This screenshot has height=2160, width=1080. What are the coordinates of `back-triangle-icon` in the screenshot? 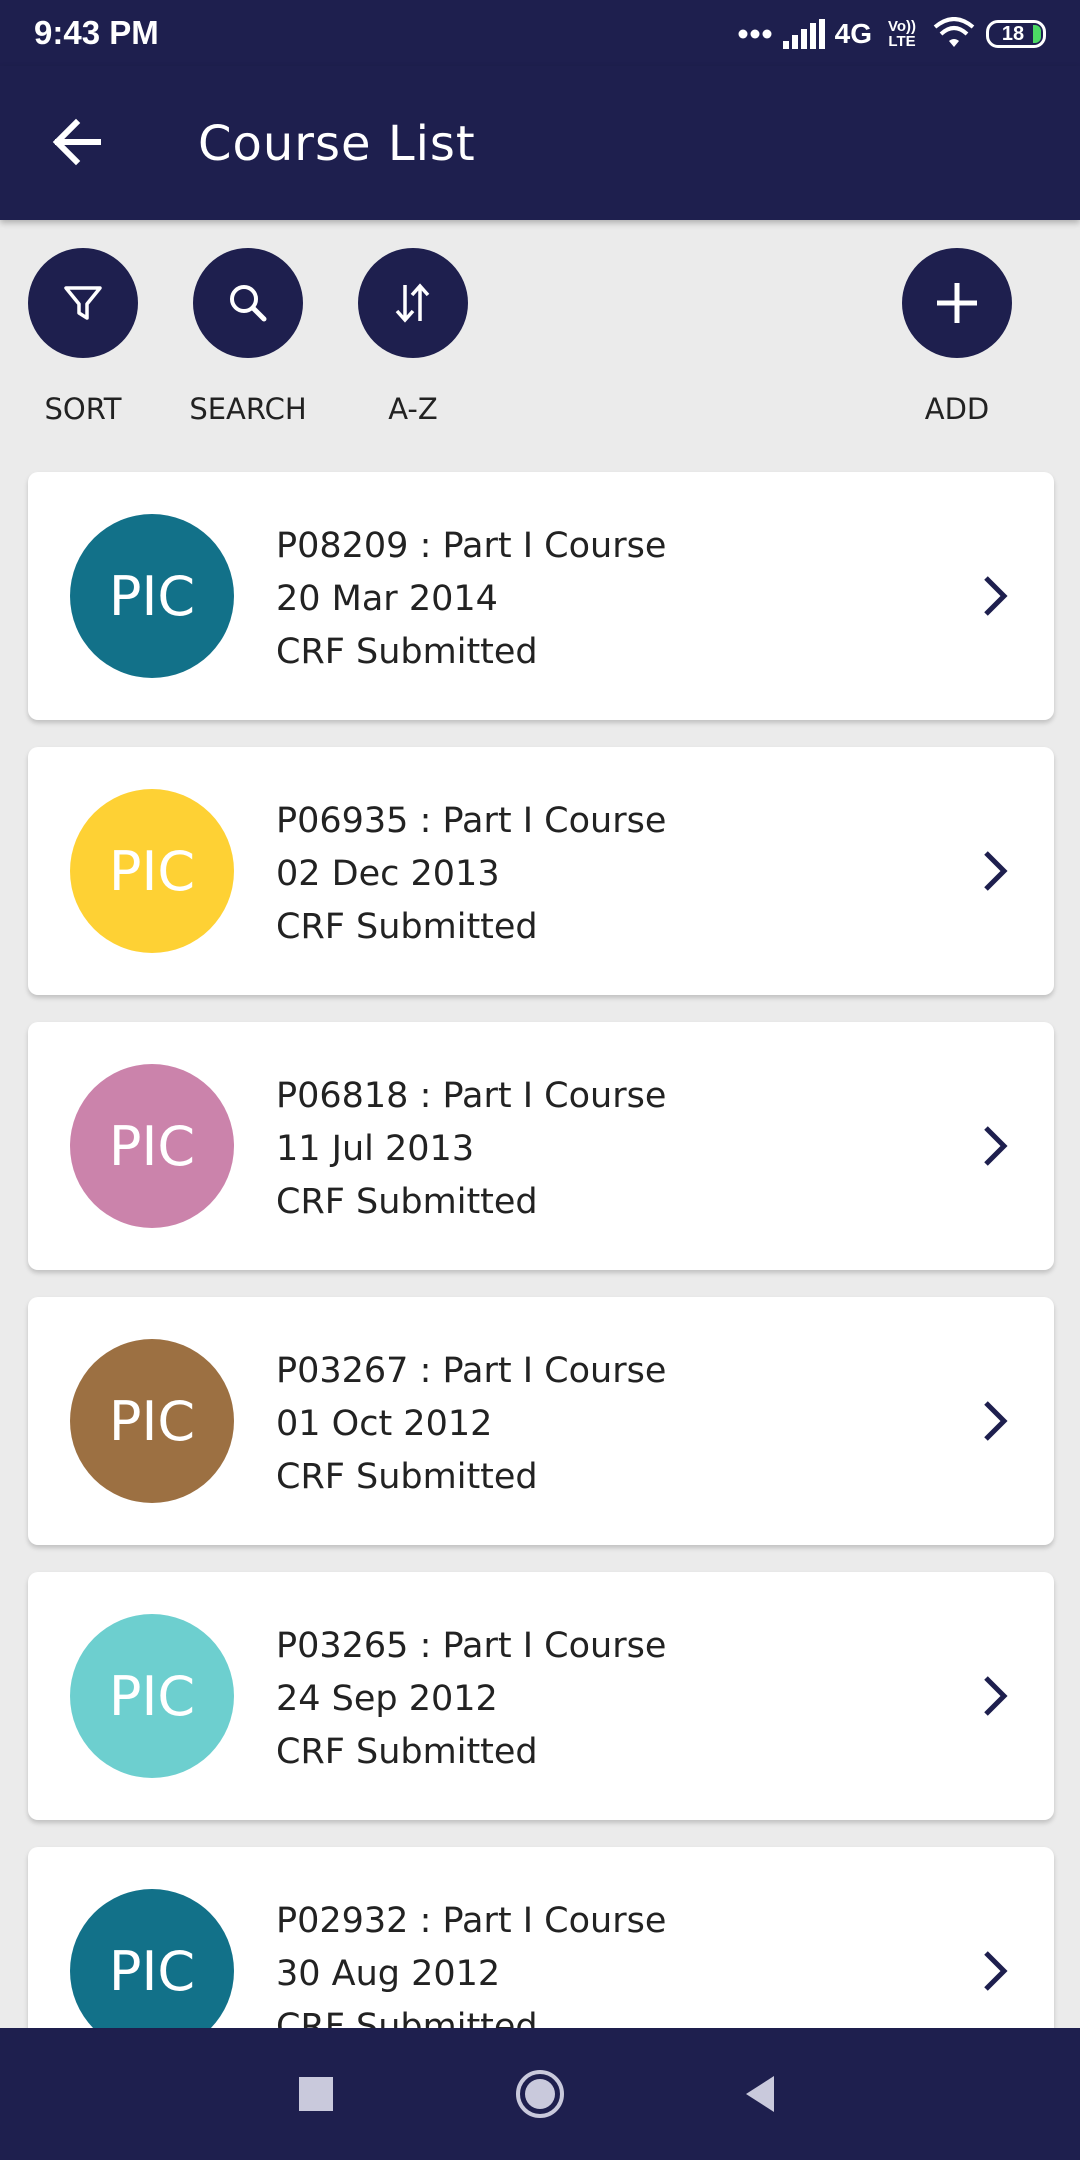 It's located at (760, 2094).